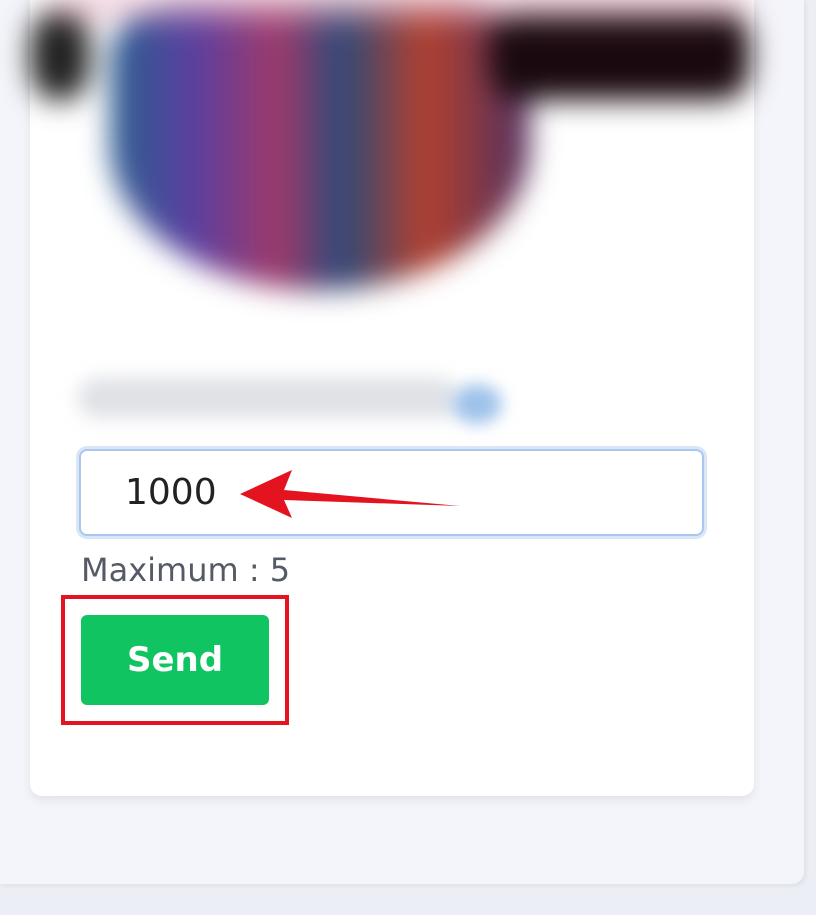  Describe the element at coordinates (477, 404) in the screenshot. I see `product-badge-blurred` at that location.